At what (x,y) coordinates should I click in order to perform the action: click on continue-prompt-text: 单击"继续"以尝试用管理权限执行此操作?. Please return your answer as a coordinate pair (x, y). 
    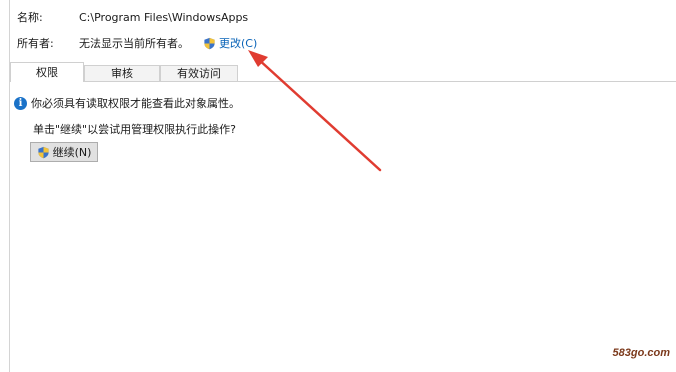
    Looking at the image, I should click on (134, 129).